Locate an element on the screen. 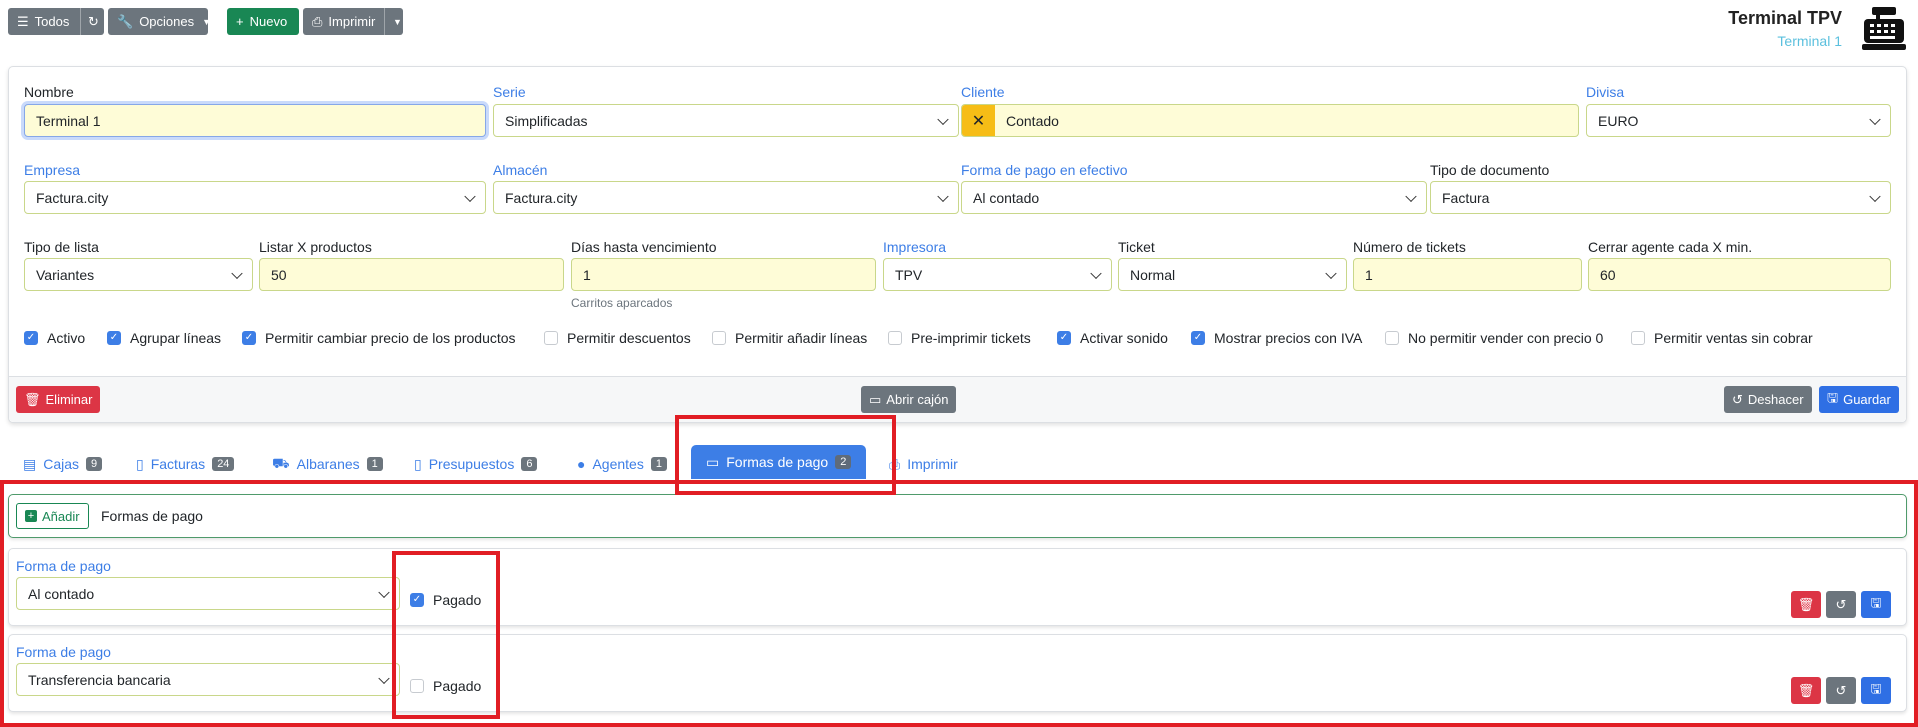  tipo-lista-value: Variantes is located at coordinates (65, 274).